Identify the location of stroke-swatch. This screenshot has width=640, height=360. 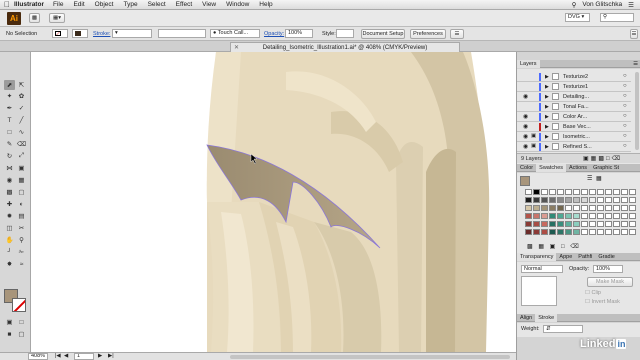
(80, 33).